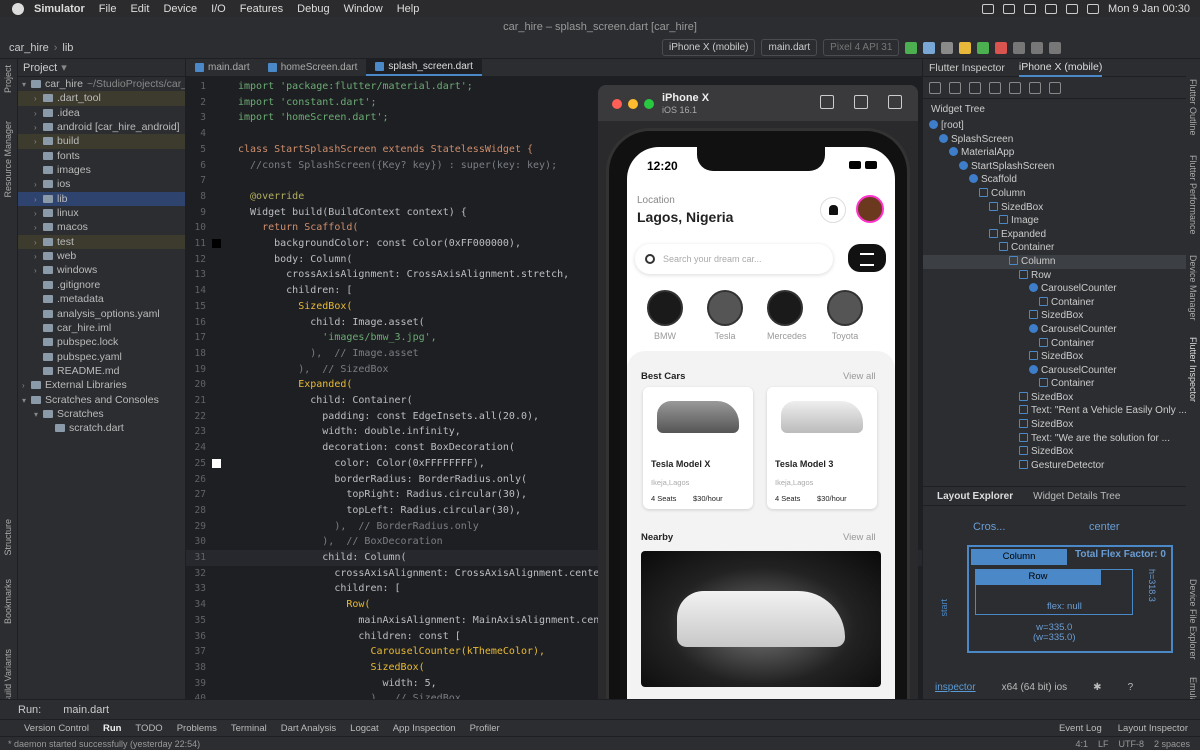 Image resolution: width=1200 pixels, height=750 pixels. I want to click on search-icon, so click(1072, 8).